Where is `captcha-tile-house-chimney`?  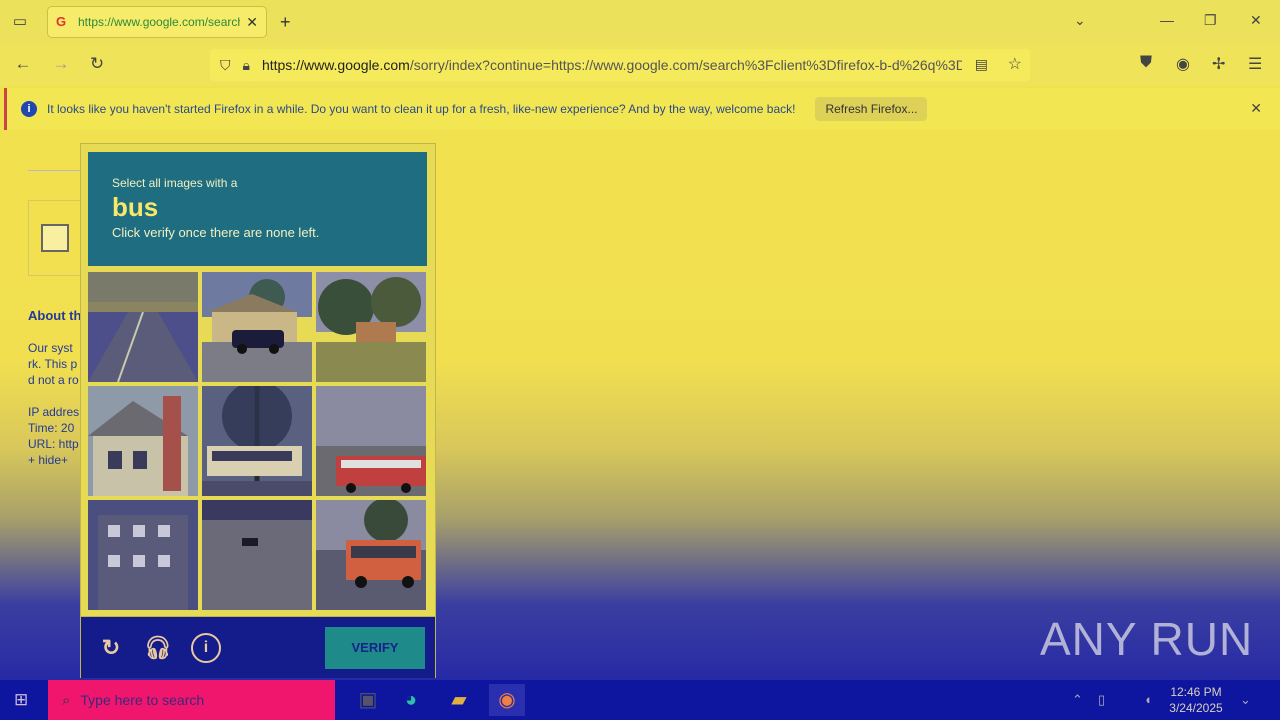
captcha-tile-house-chimney is located at coordinates (143, 441).